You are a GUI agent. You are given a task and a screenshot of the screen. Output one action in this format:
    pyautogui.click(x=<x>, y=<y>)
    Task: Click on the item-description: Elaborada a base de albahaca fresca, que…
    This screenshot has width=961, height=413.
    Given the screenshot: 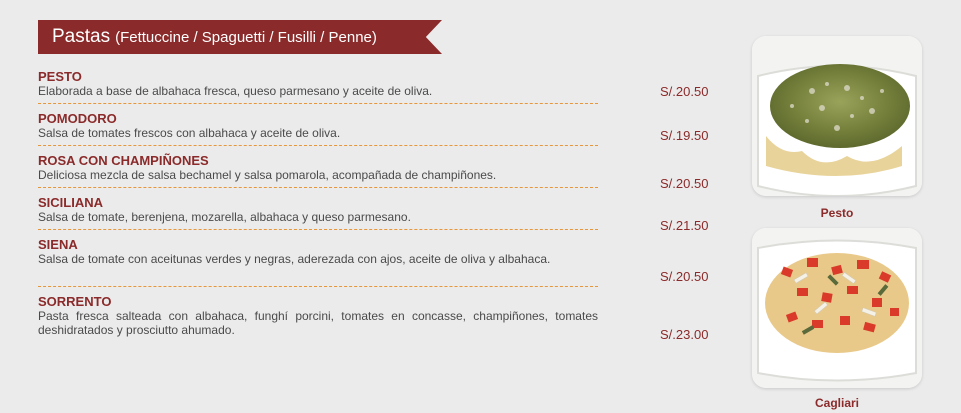 What is the action you would take?
    pyautogui.click(x=235, y=91)
    